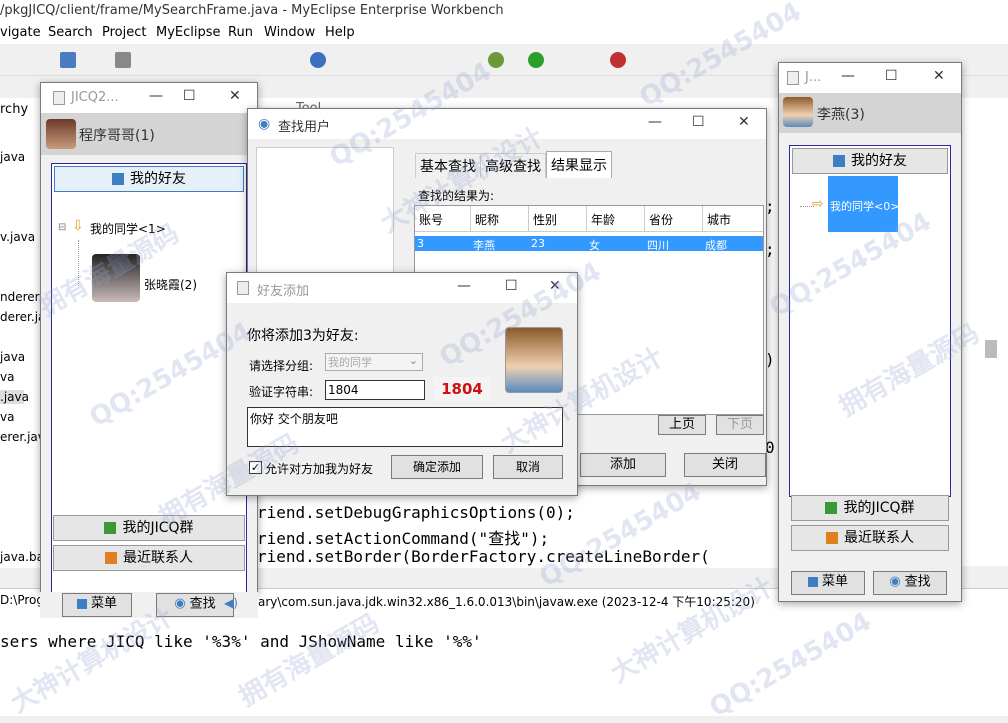  I want to click on verify-input, so click(375, 390).